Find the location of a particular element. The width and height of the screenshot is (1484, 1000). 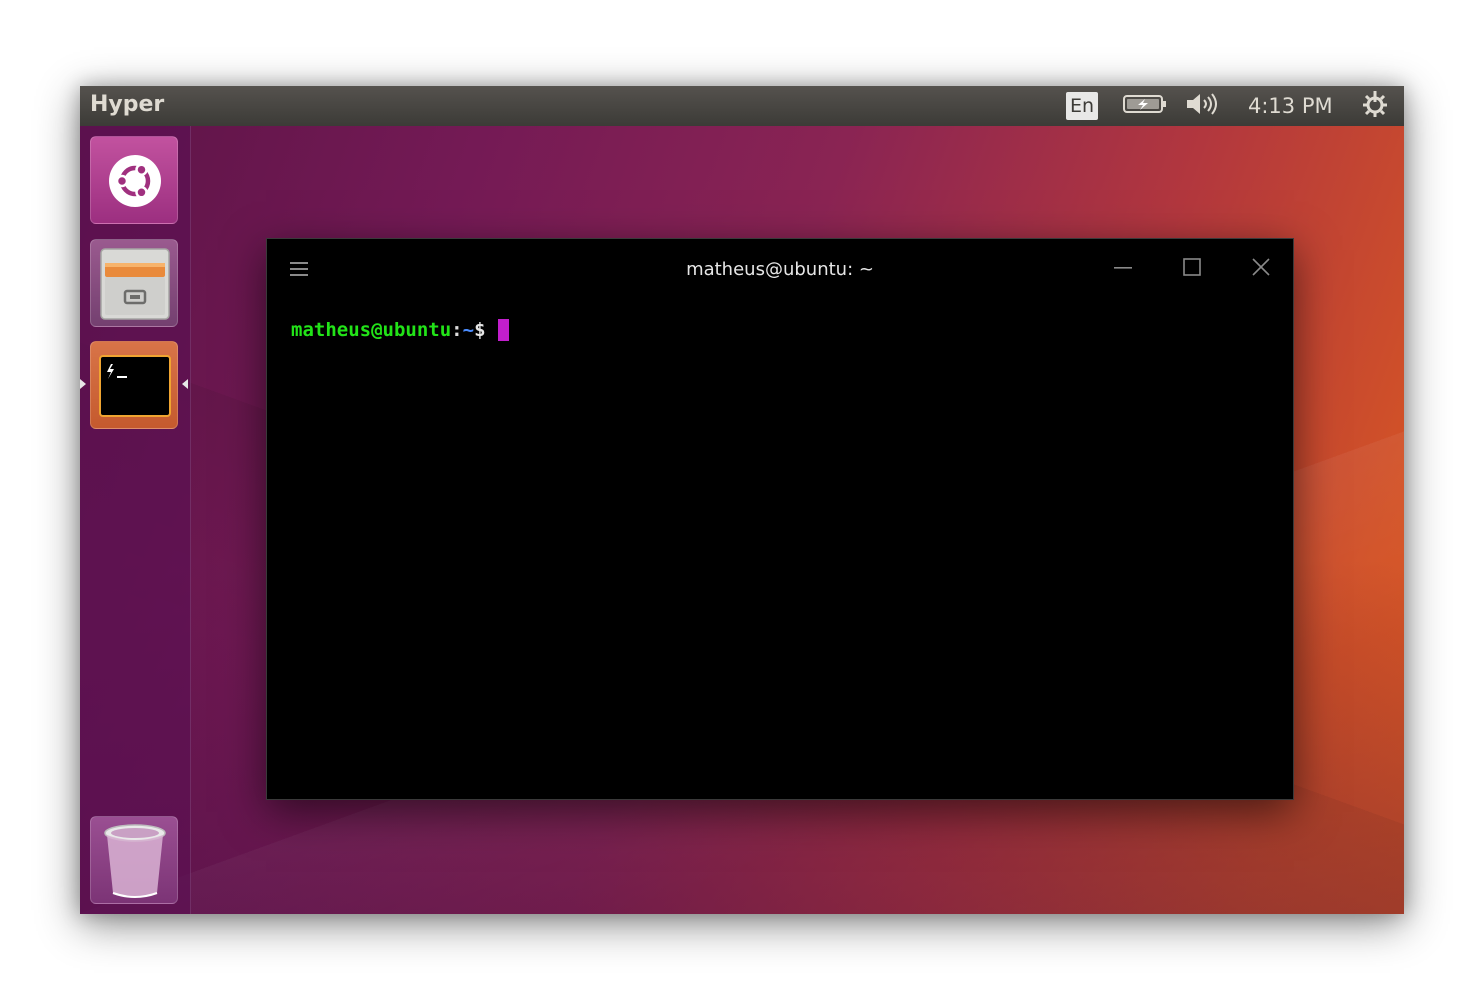

keyboard-layout-label: En is located at coordinates (1082, 106).